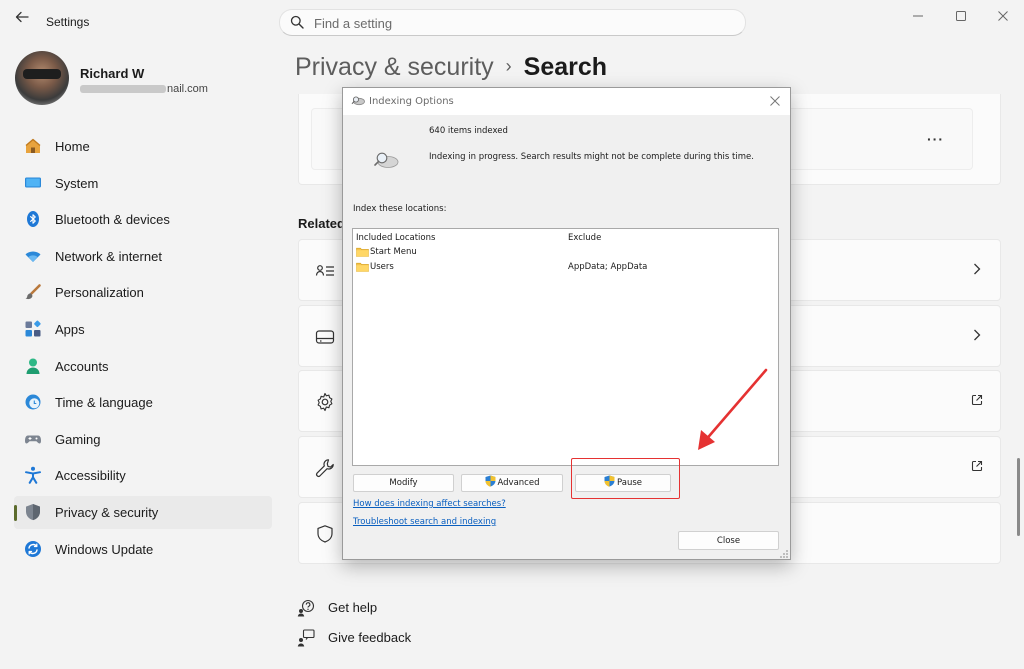 The width and height of the screenshot is (1024, 669). Describe the element at coordinates (935, 139) in the screenshot. I see `more-options-button: ···` at that location.